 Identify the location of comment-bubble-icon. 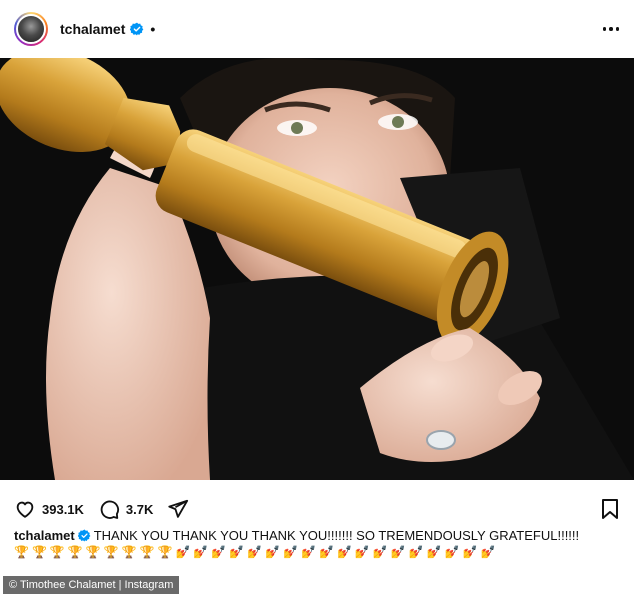
(109, 509).